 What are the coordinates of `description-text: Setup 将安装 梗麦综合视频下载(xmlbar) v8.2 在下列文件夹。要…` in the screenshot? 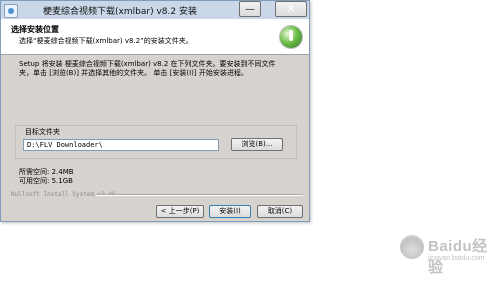 It's located at (159, 69).